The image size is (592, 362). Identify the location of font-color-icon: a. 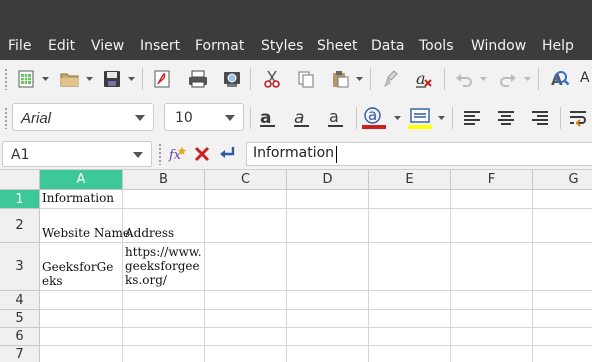
(374, 118).